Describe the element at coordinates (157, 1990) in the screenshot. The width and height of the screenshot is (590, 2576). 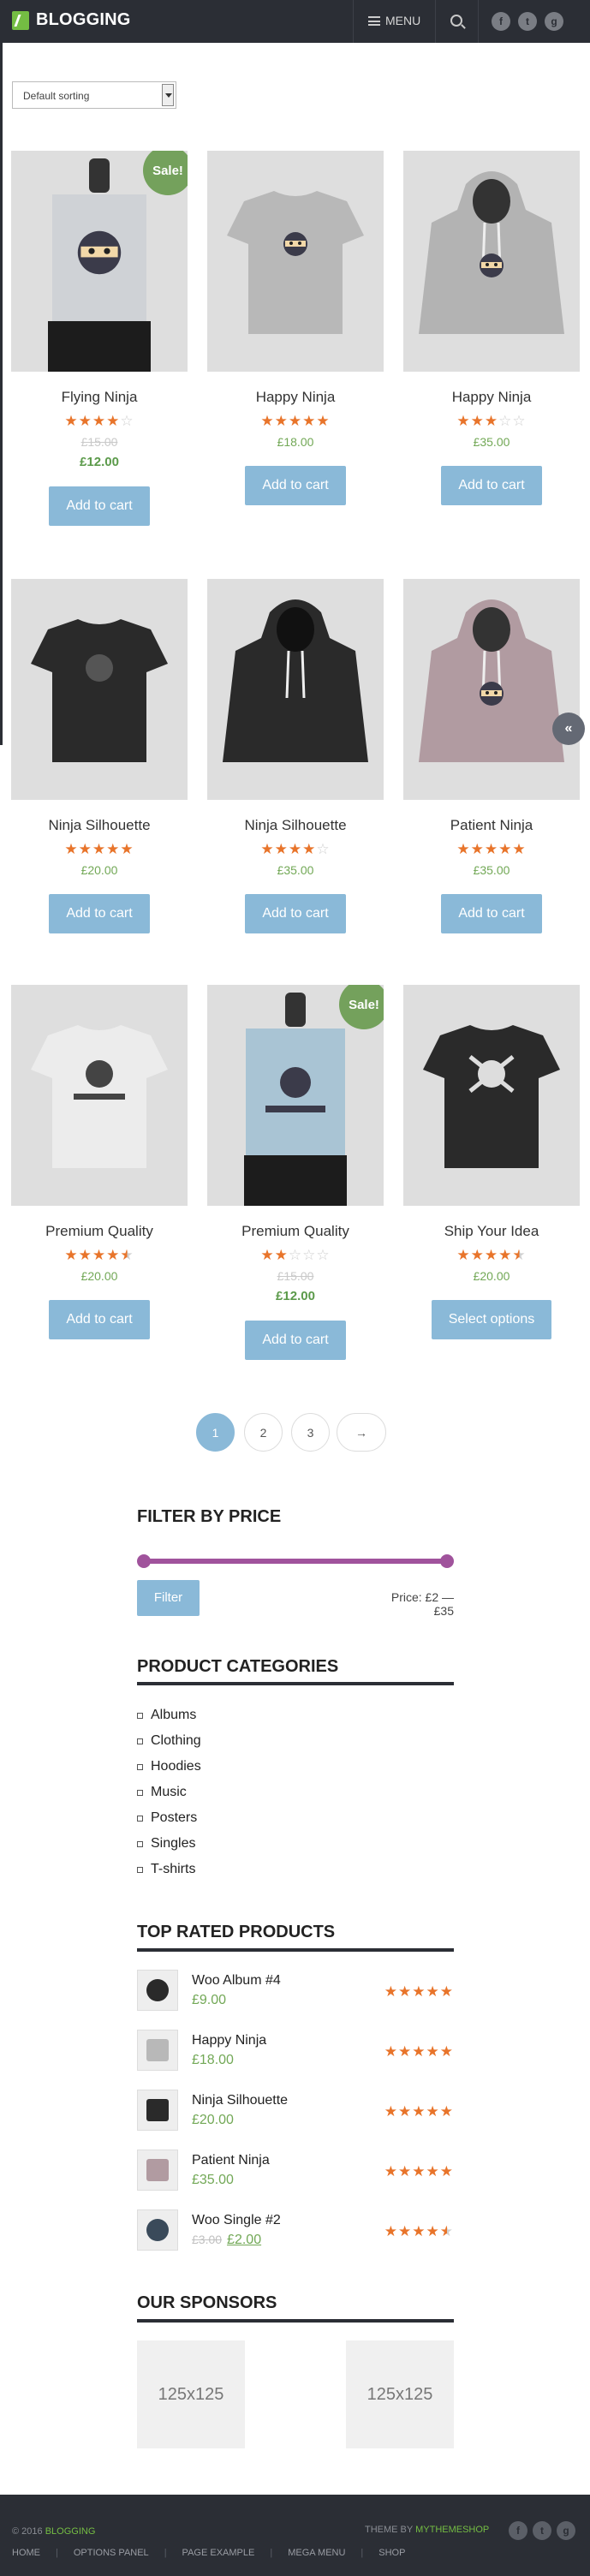
I see `album-icon` at that location.